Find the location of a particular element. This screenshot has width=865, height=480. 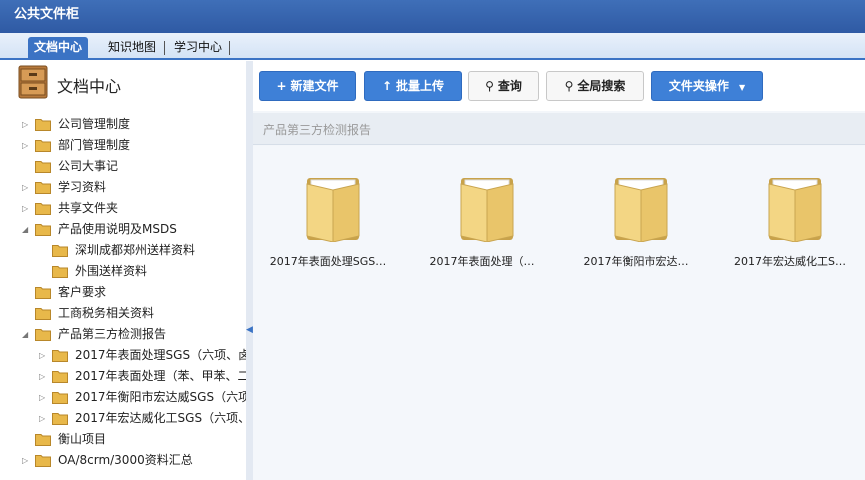

caret-down-icon: ▼ is located at coordinates (742, 87).